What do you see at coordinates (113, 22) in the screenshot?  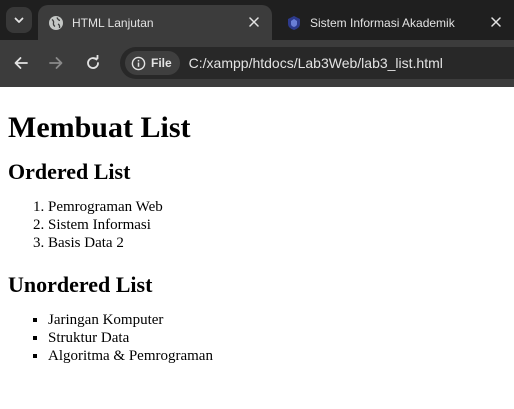 I see `tab-title: HTML Lanjutan` at bounding box center [113, 22].